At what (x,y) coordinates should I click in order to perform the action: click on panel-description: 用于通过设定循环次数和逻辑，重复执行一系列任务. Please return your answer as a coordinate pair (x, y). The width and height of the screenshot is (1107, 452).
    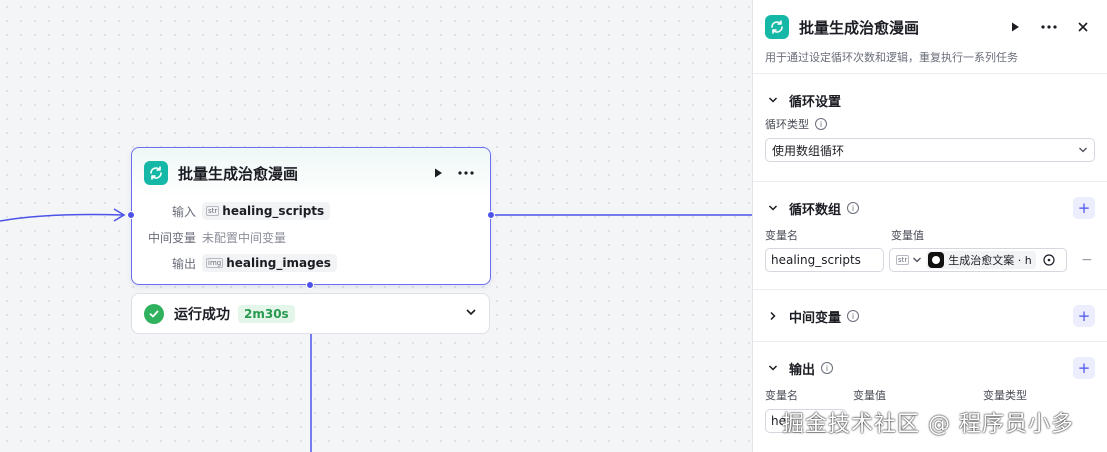
    Looking at the image, I should click on (891, 57).